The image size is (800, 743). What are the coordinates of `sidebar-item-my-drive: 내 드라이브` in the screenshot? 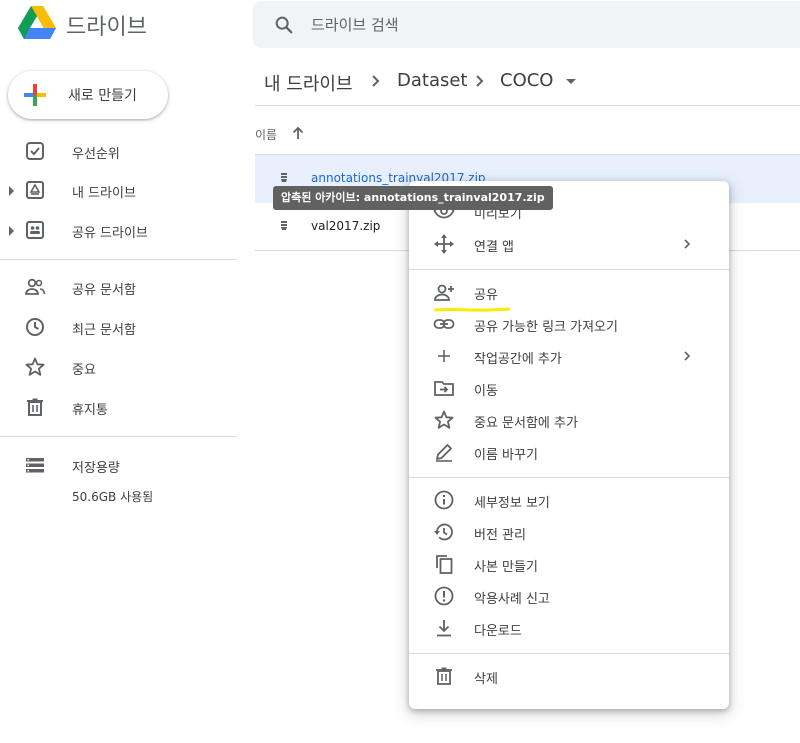 It's located at (118, 190).